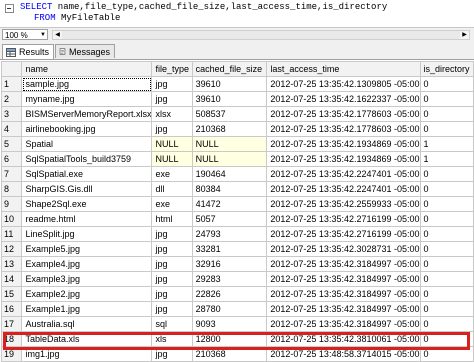 This screenshot has width=474, height=362. Describe the element at coordinates (229, 309) in the screenshot. I see `cached-file-size-cell: 28780` at that location.